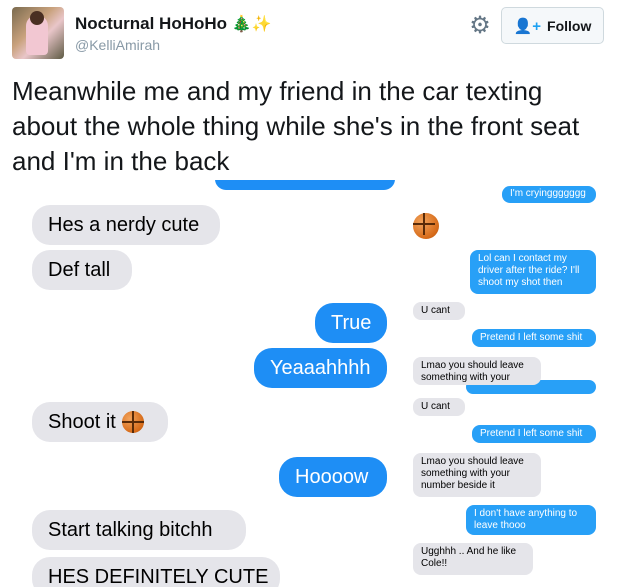 This screenshot has height=587, width=618. I want to click on follow-label: Follow, so click(569, 25).